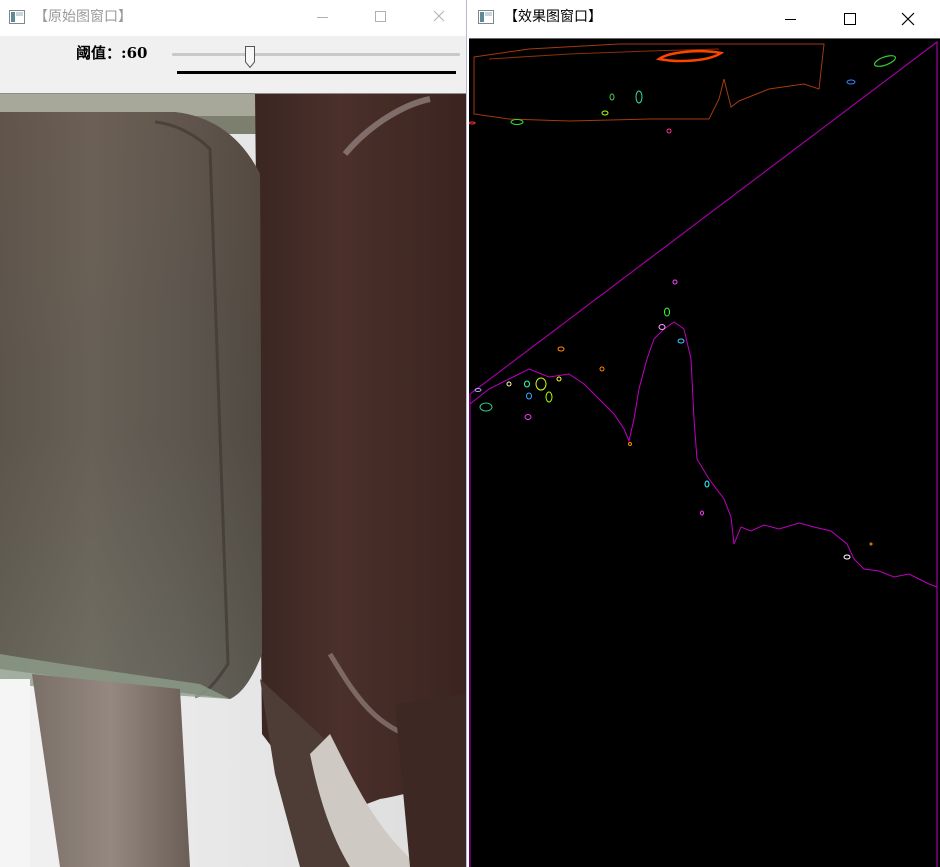  Describe the element at coordinates (112, 53) in the screenshot. I see `threshold-label: 阈值：:60` at that location.